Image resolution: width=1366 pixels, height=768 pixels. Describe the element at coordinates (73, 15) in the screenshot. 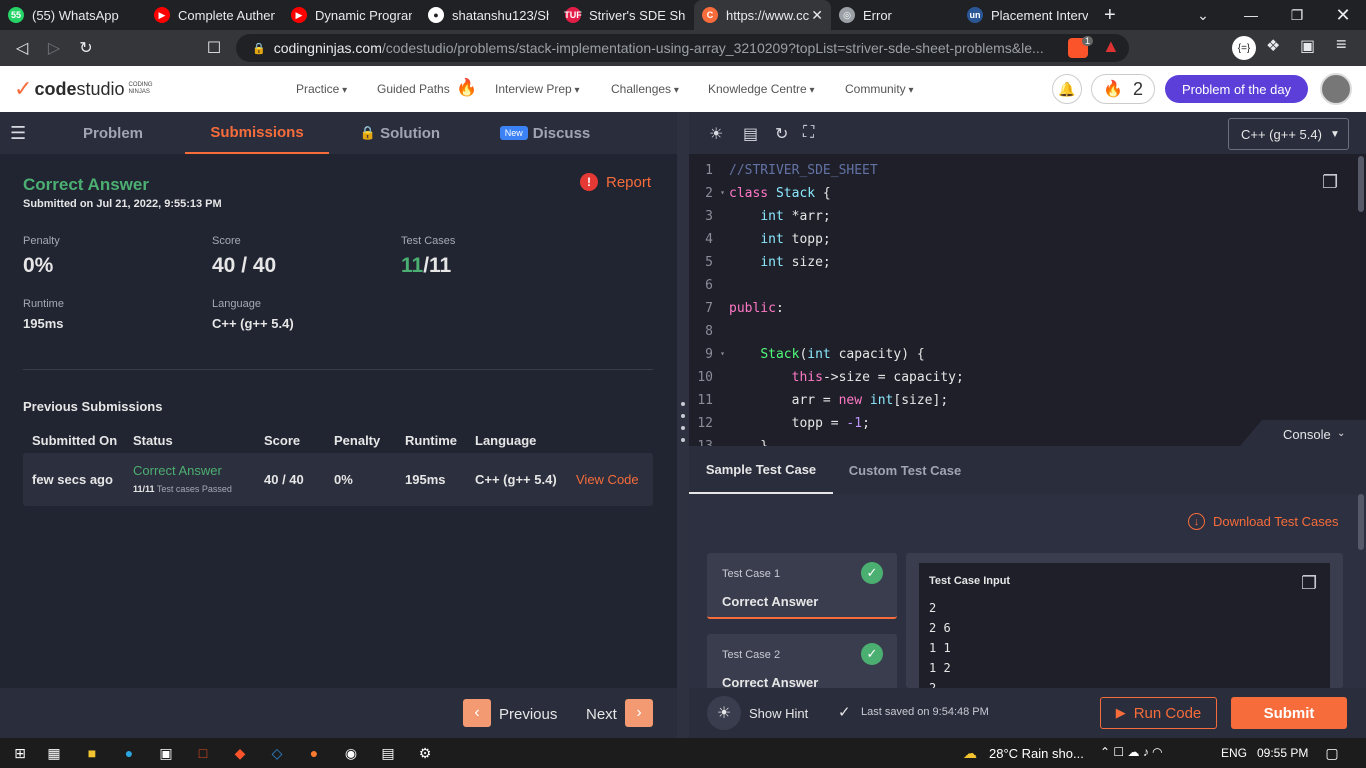

I see `browser-tab: 55 (55) WhatsApp` at that location.